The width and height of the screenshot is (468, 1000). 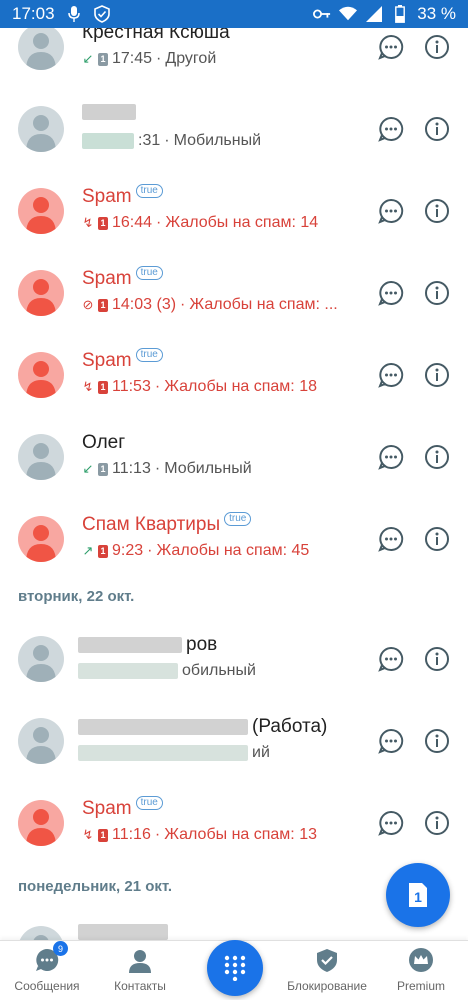 I want to click on outgoing-call-icon: ↗, so click(x=88, y=550).